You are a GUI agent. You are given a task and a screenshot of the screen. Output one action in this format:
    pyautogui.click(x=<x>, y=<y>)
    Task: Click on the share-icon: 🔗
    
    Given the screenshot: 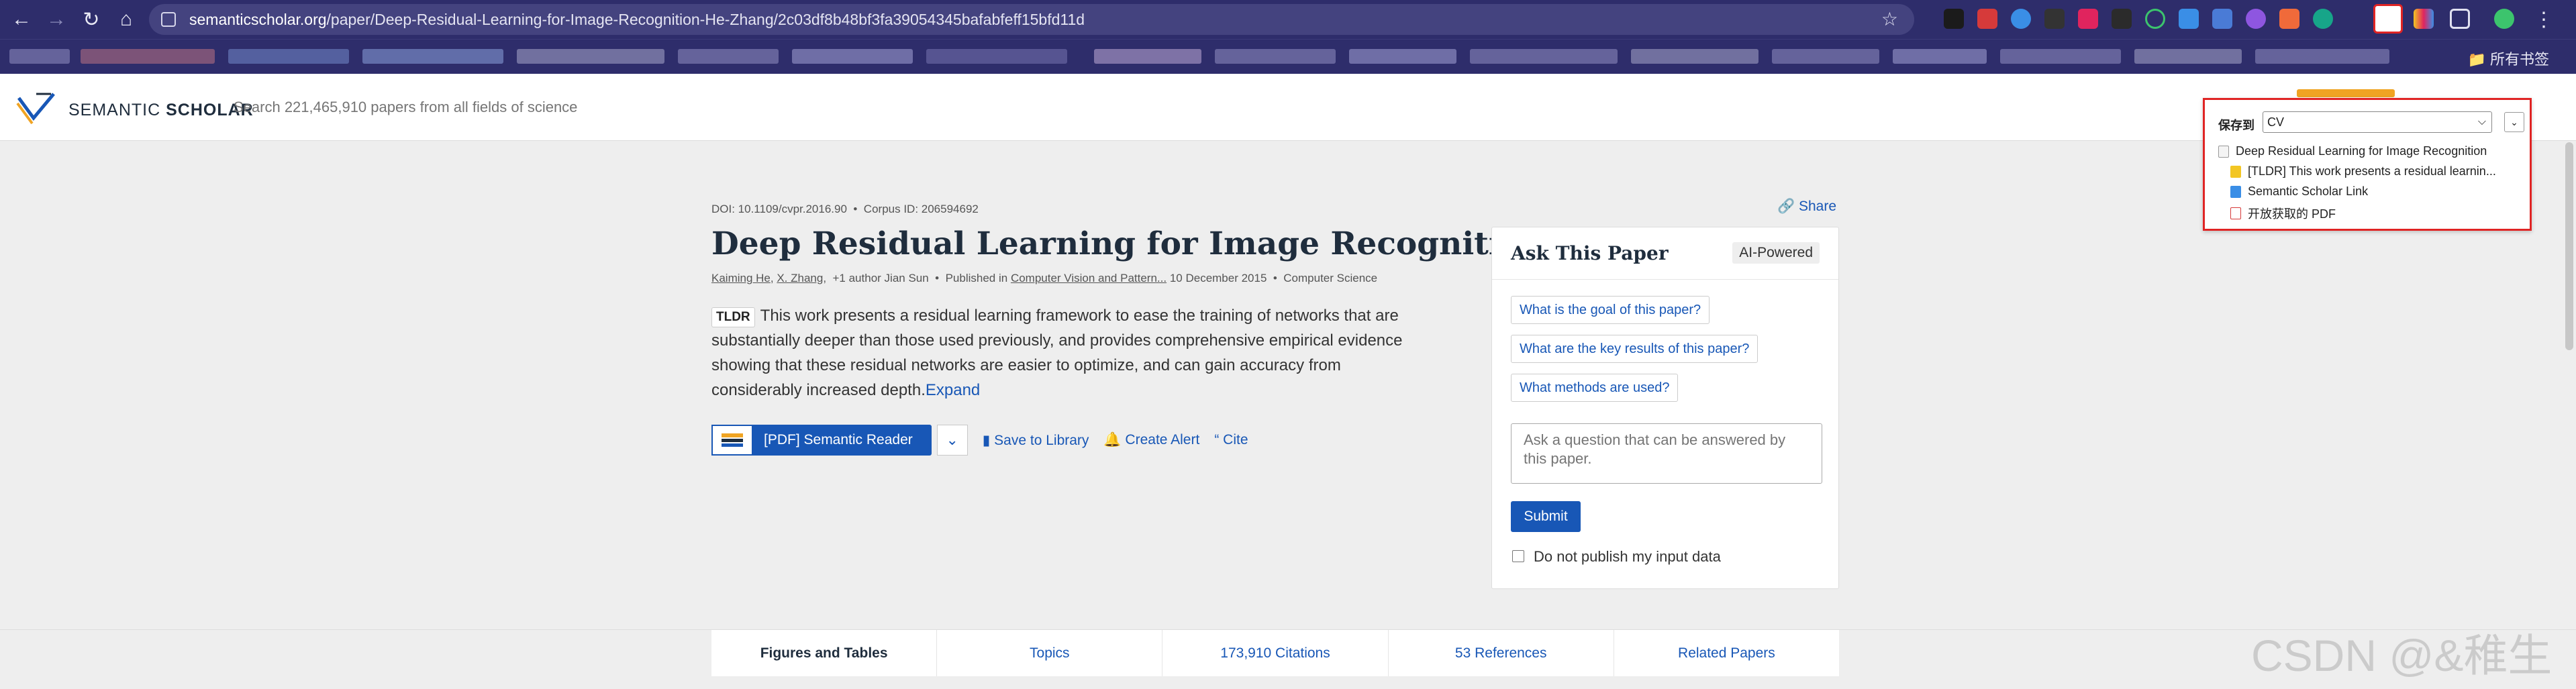 What is the action you would take?
    pyautogui.click(x=1786, y=206)
    